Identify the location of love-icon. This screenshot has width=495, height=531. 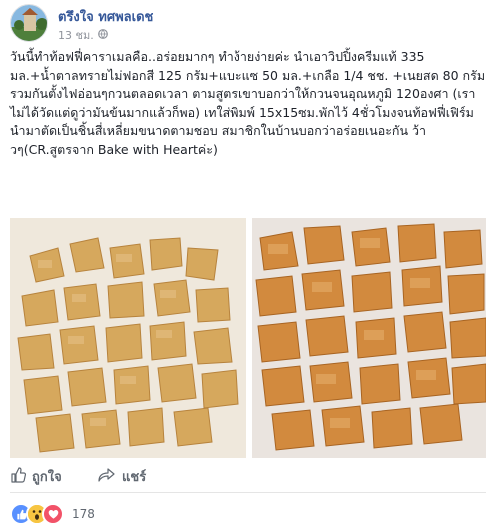
(53, 514).